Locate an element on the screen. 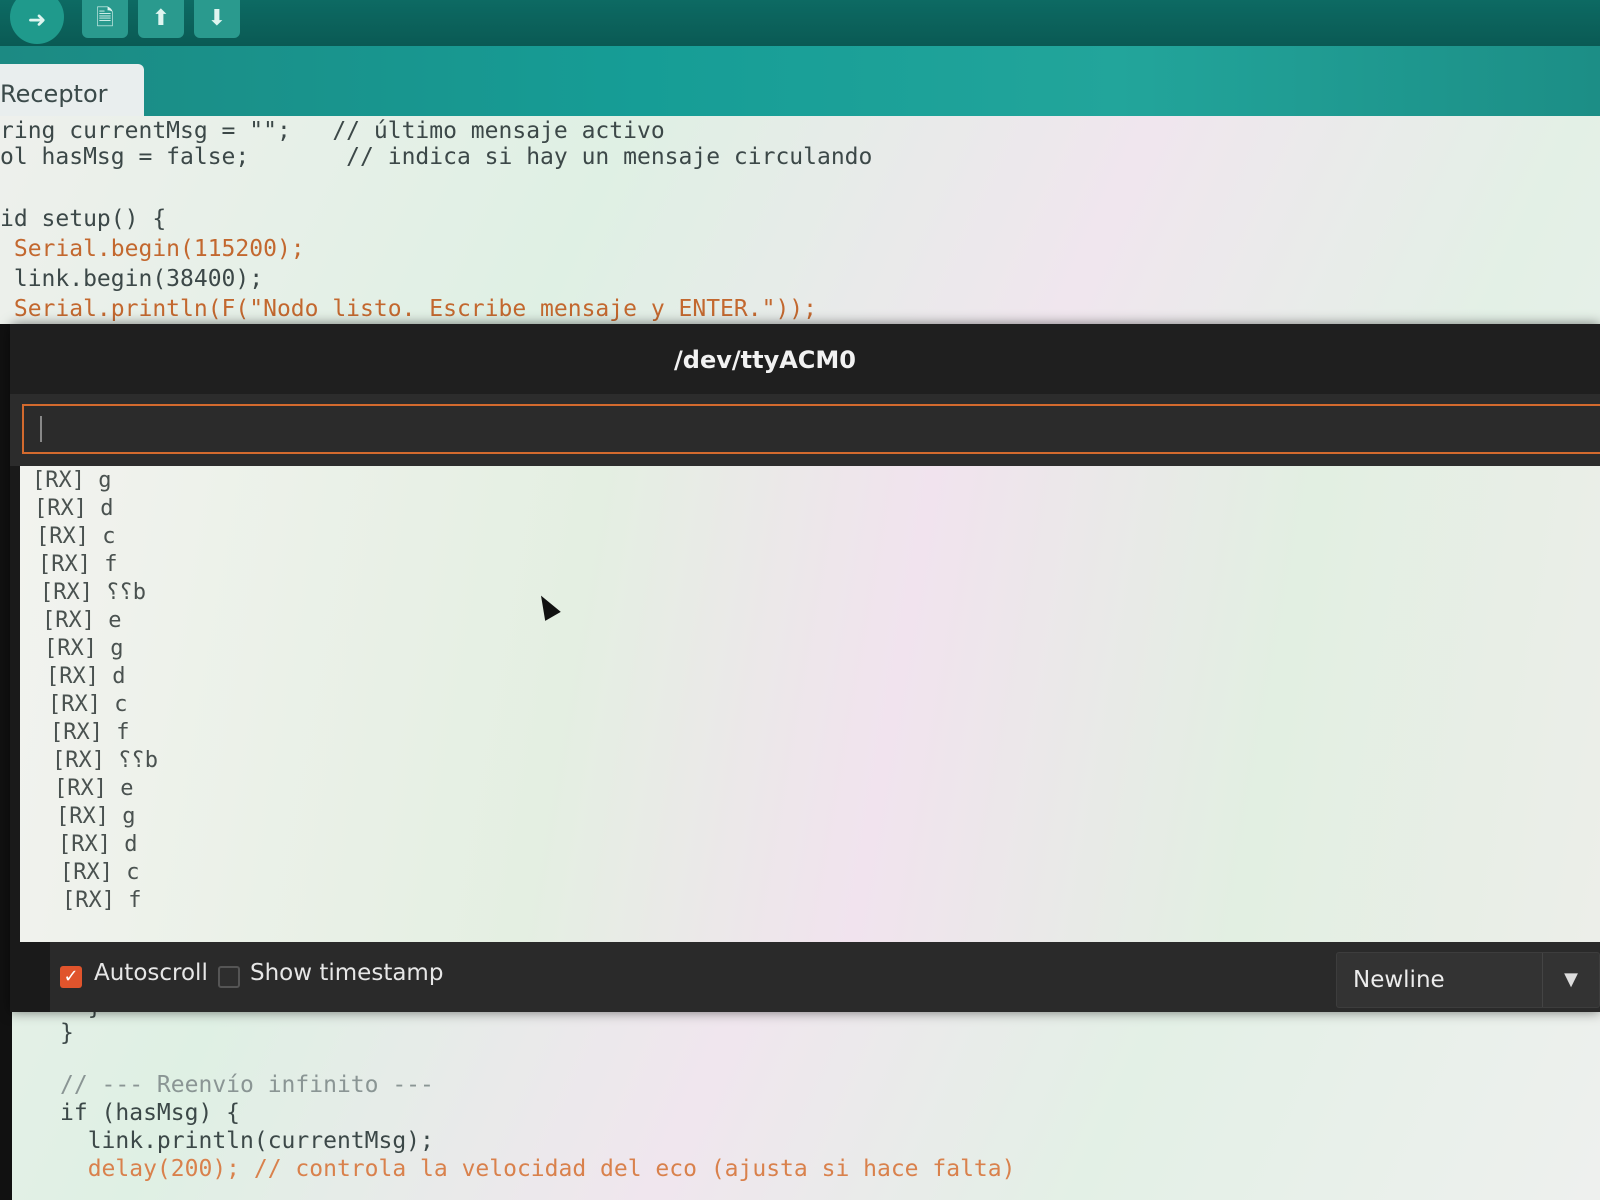  upload-sketch-button: ➜ is located at coordinates (37, 22).